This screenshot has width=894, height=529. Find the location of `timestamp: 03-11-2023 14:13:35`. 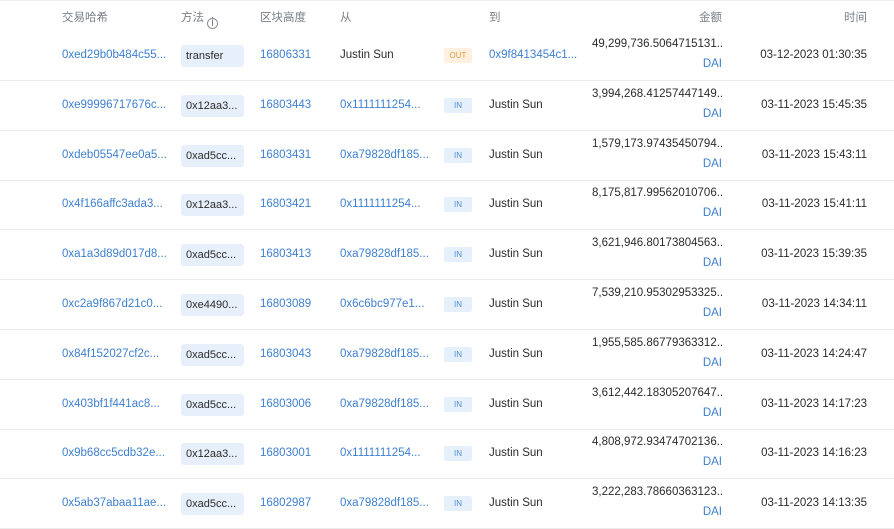

timestamp: 03-11-2023 14:13:35 is located at coordinates (814, 503).